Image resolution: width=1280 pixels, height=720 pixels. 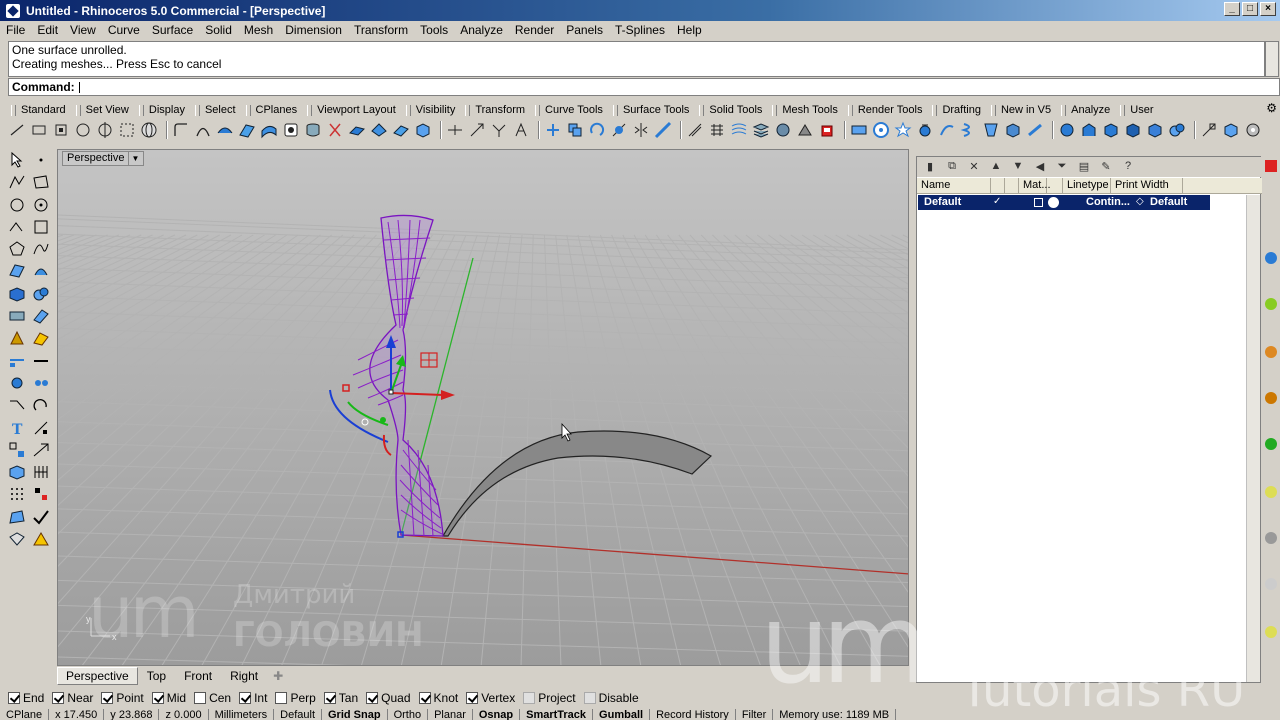 What do you see at coordinates (1067, 130) in the screenshot?
I see `boolean-union-icon` at bounding box center [1067, 130].